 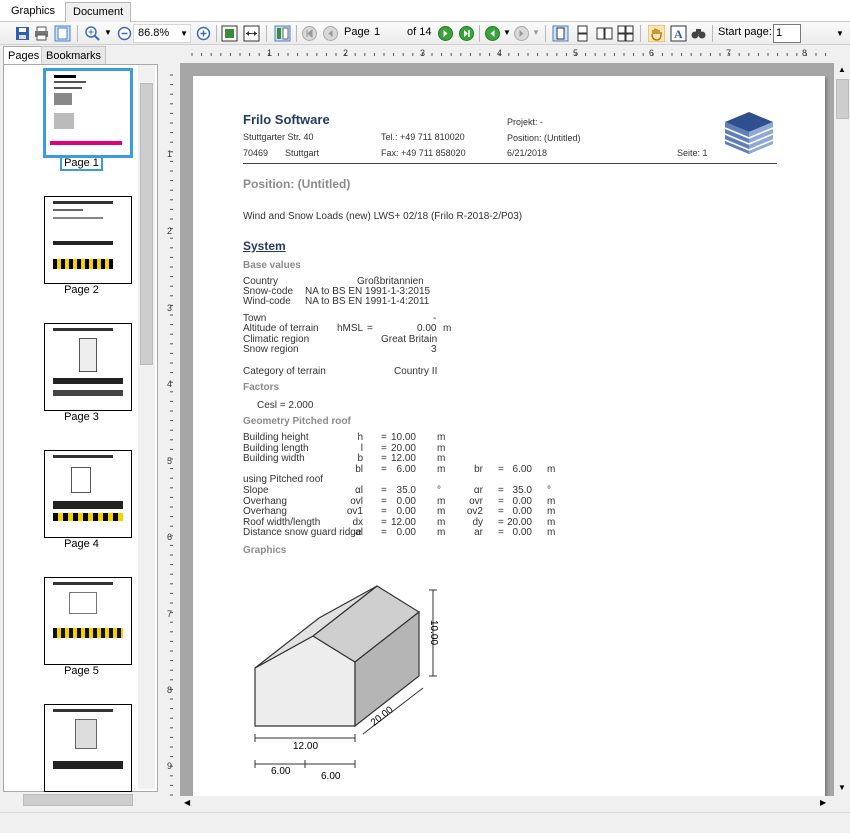 What do you see at coordinates (551, 533) in the screenshot?
I see `geometry-unit-2: m` at bounding box center [551, 533].